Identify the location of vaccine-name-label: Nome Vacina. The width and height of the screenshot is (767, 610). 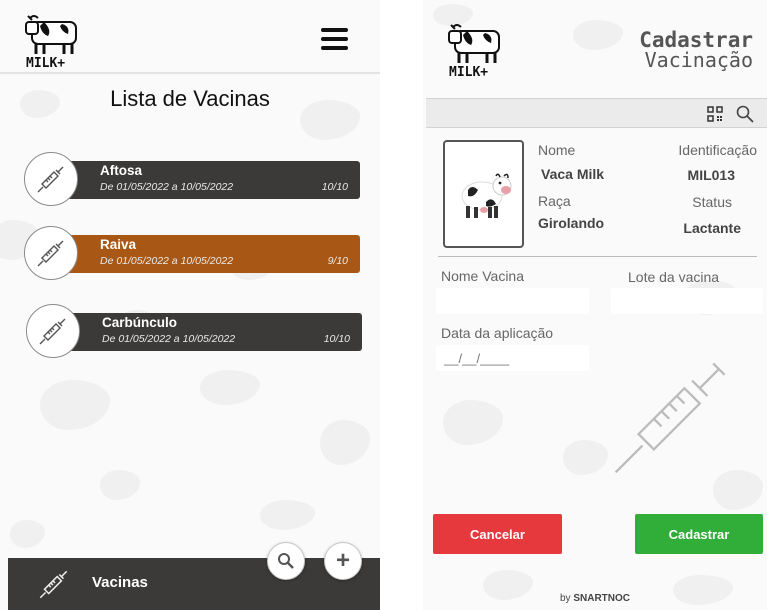
(483, 276).